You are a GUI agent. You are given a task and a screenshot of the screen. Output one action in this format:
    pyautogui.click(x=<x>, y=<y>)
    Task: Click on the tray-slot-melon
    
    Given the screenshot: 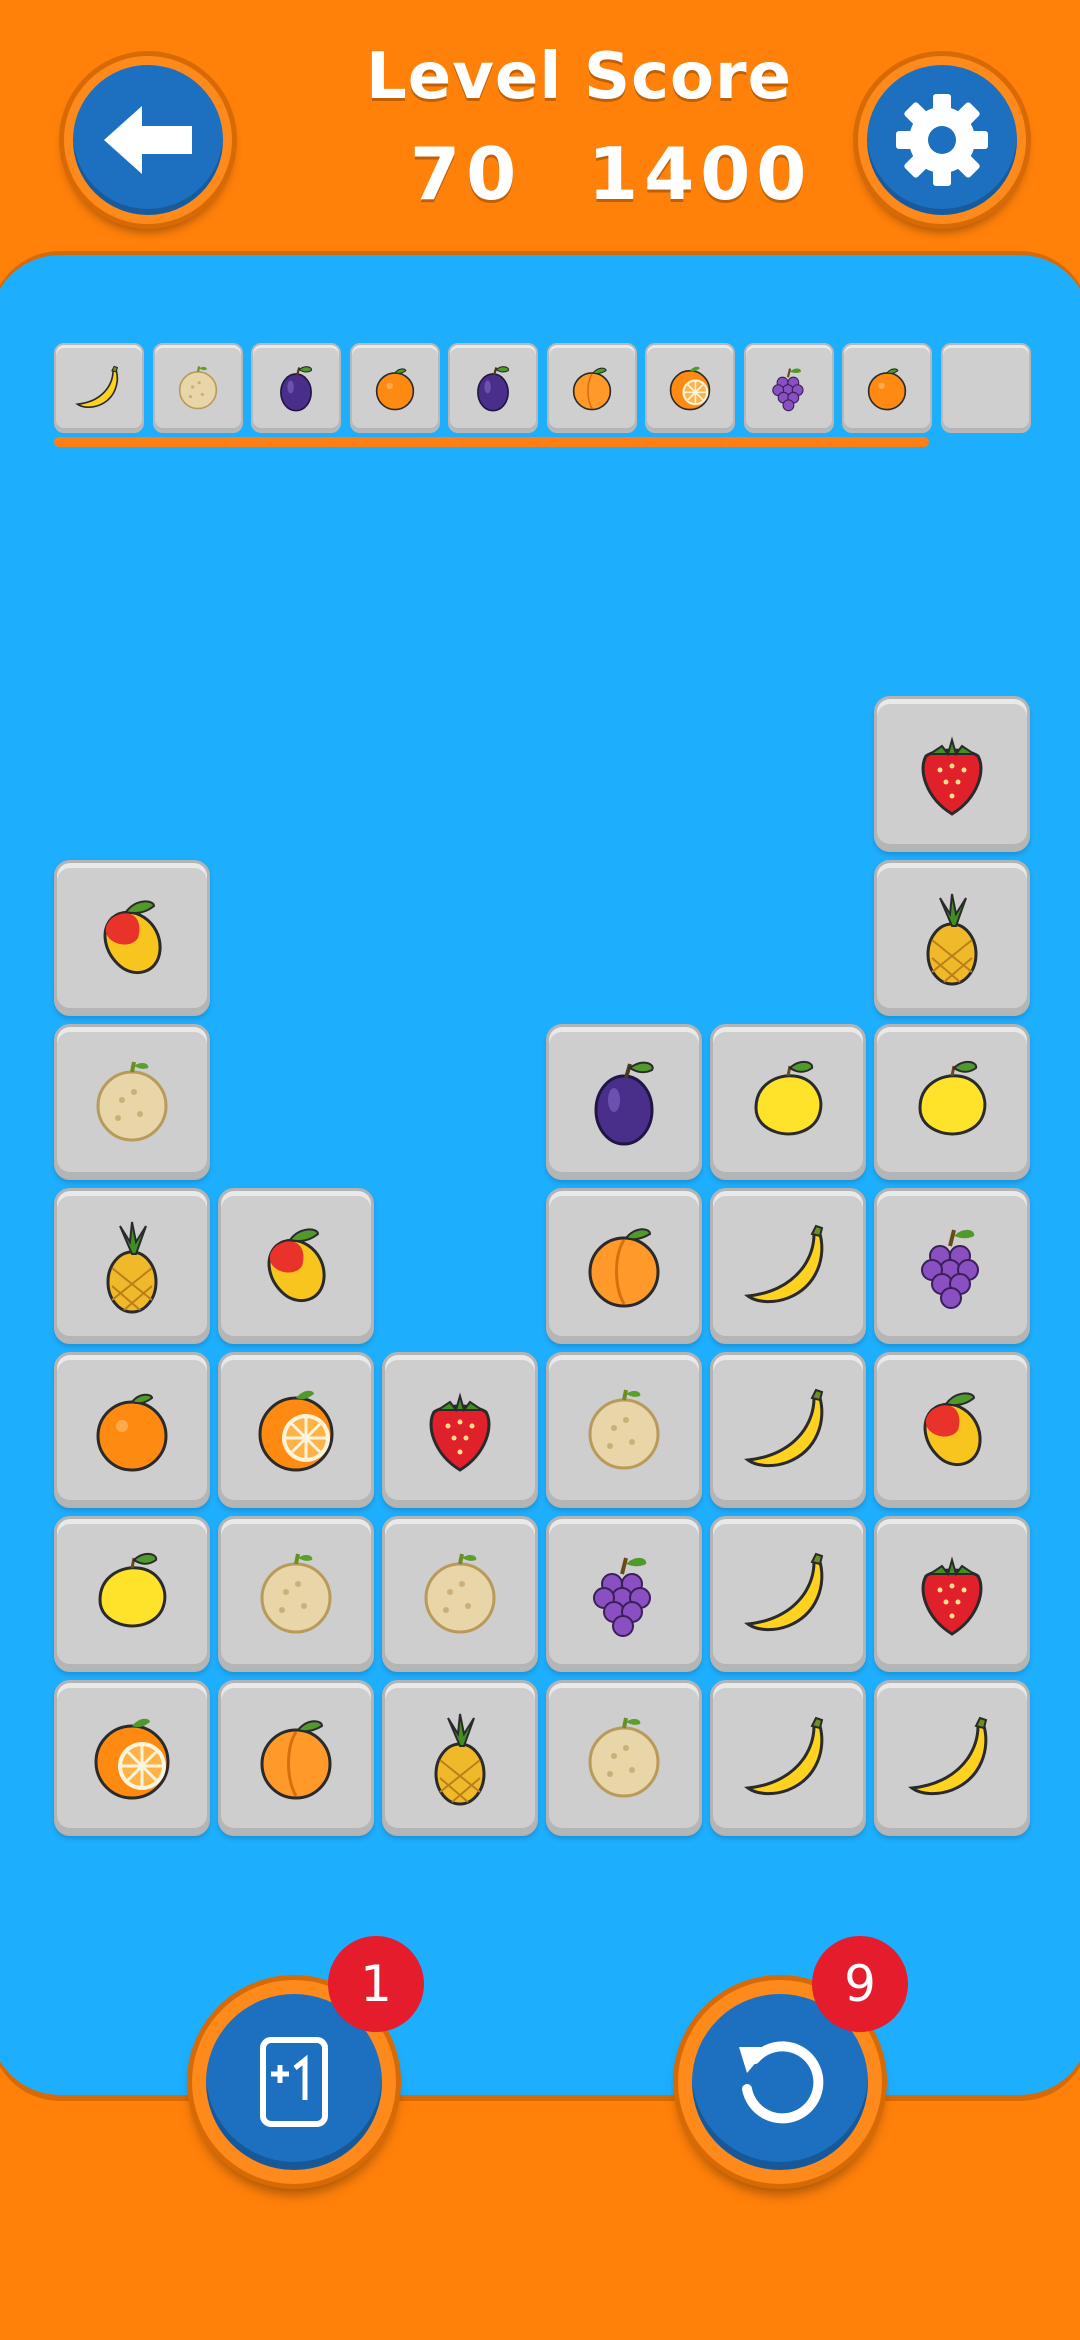 What is the action you would take?
    pyautogui.click(x=197, y=388)
    